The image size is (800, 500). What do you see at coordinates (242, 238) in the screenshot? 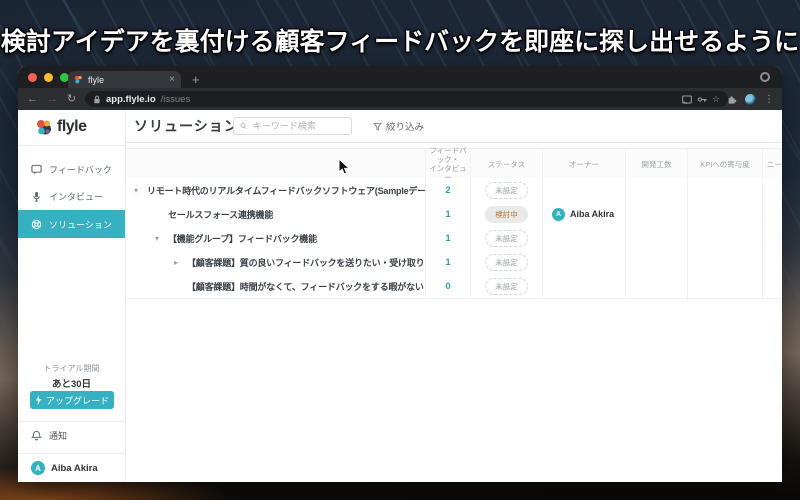
I see `solution-title: 【機能グループ】フィードバック機能` at bounding box center [242, 238].